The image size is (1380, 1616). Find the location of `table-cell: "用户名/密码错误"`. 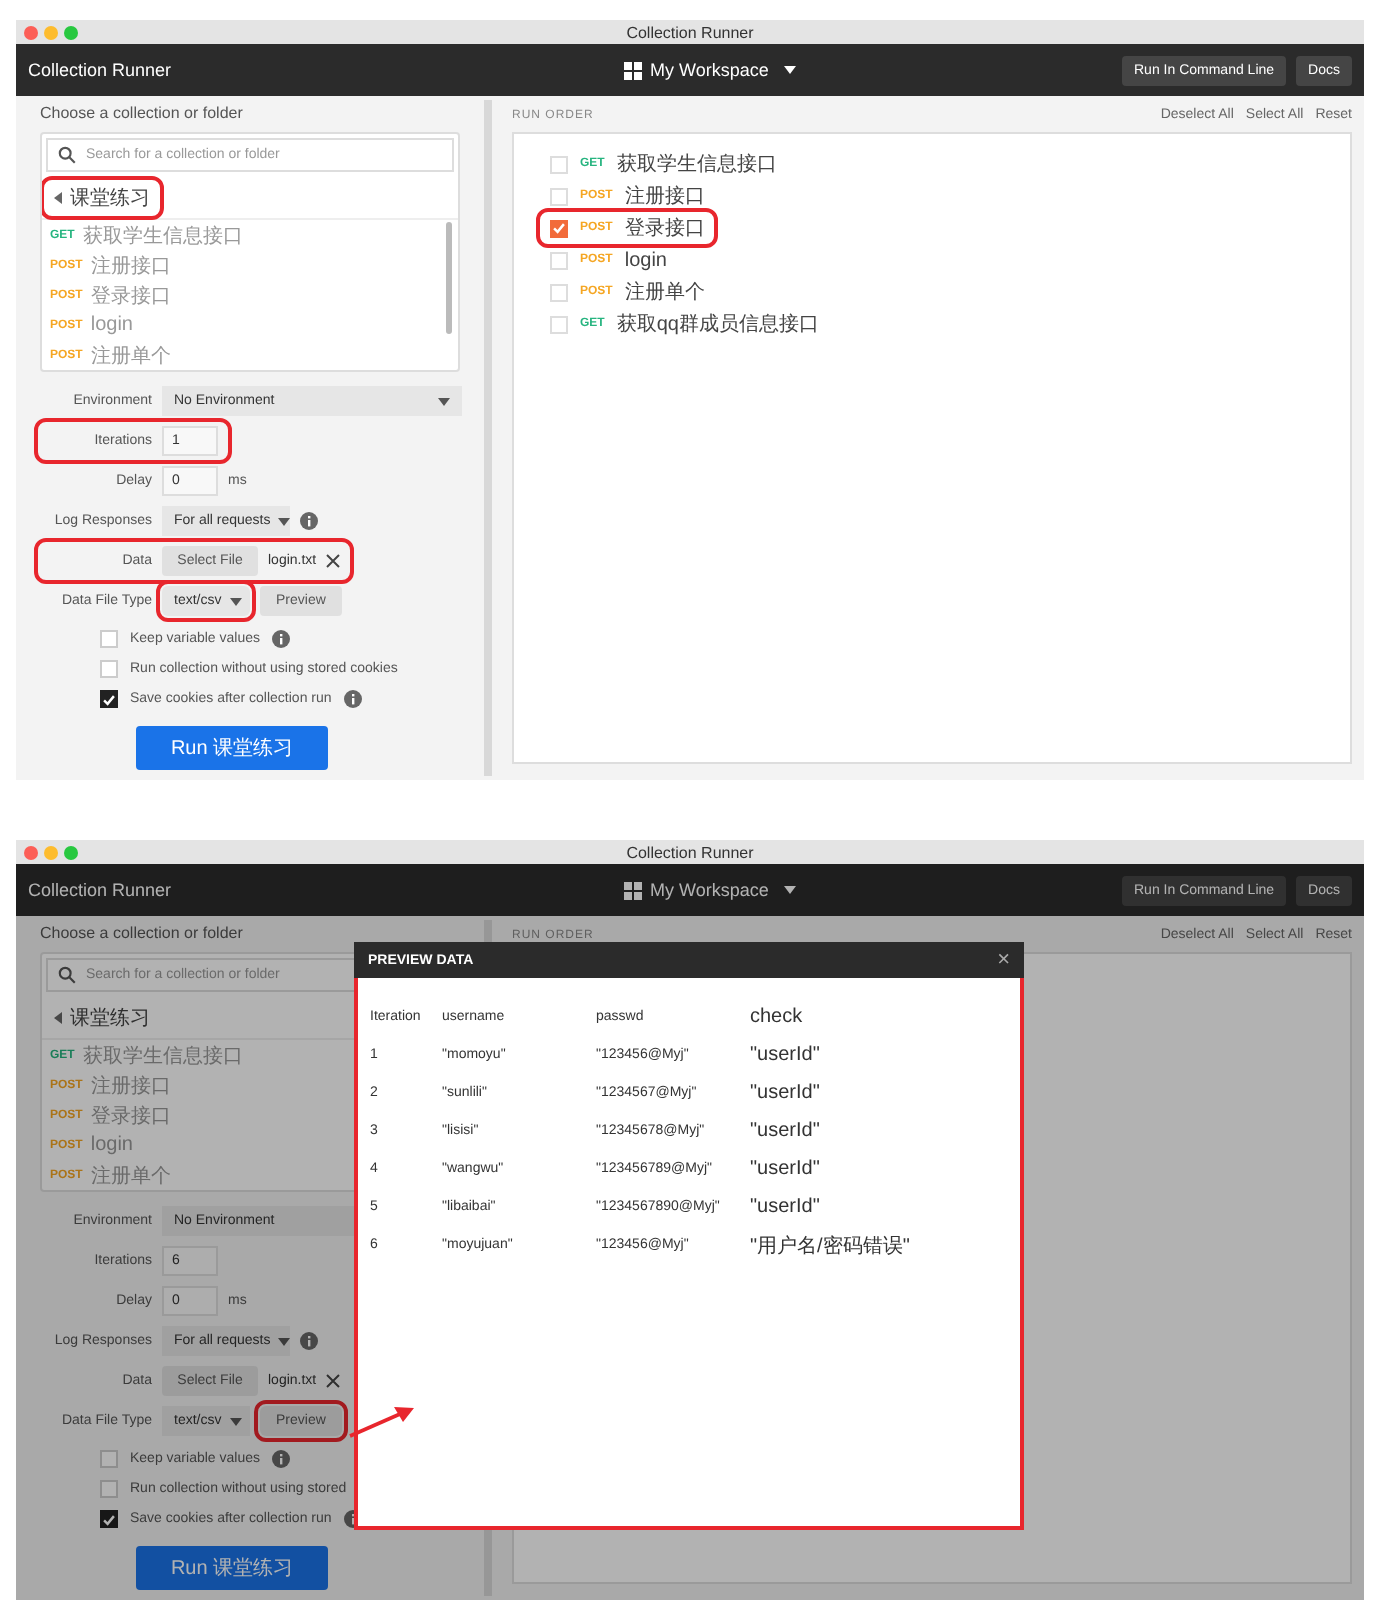

table-cell: "用户名/密码错误" is located at coordinates (830, 1246).